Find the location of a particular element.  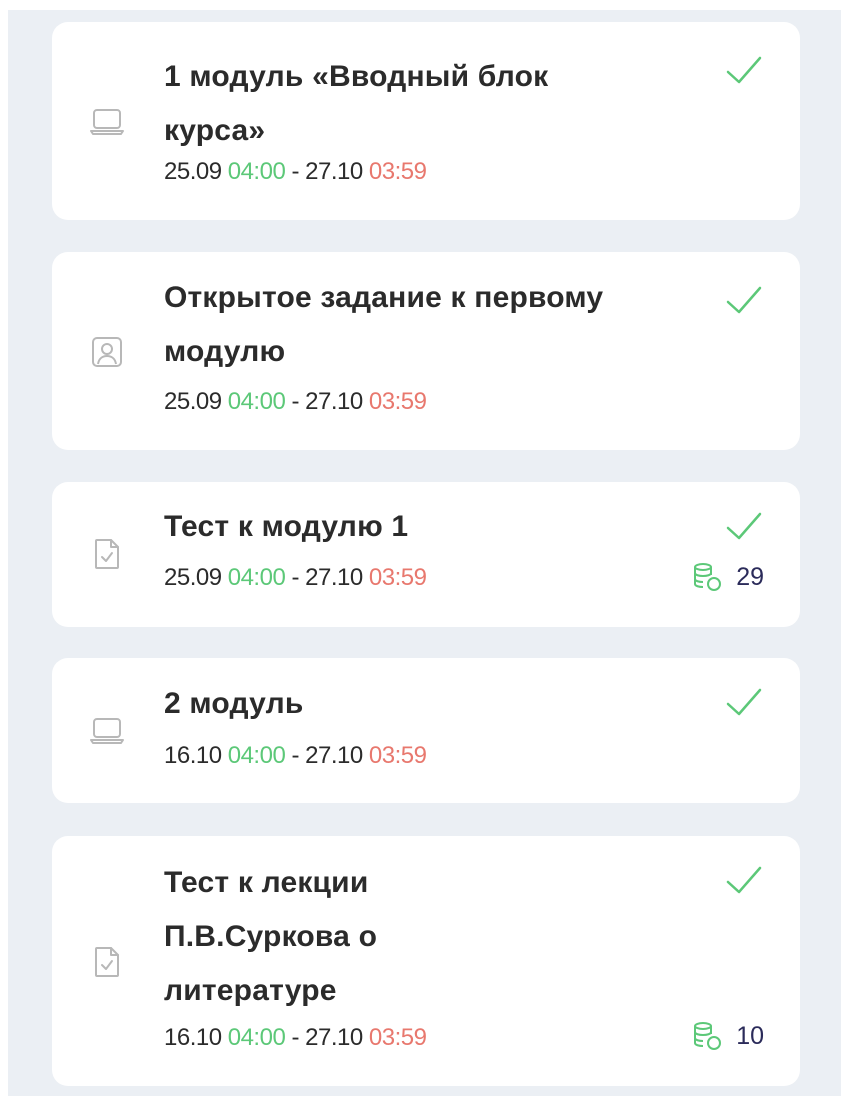

course-item-title: Тест к модулю 1 is located at coordinates (286, 526).